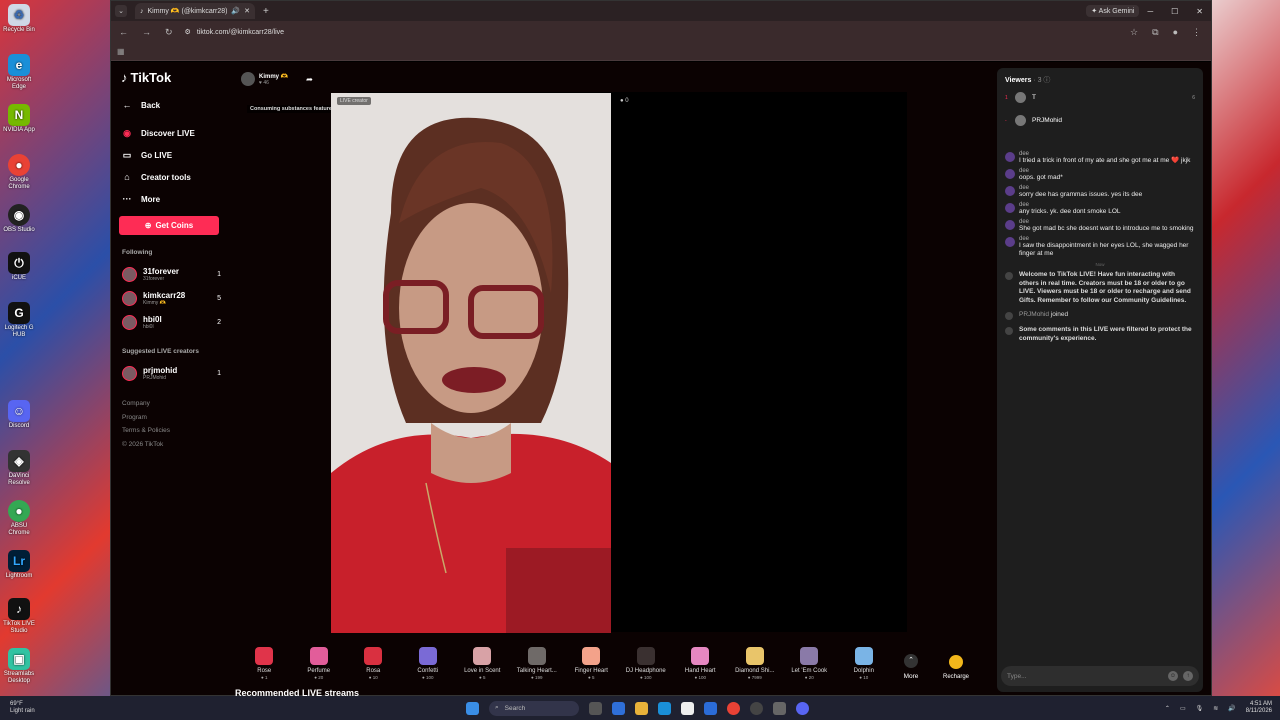 This screenshot has width=1280, height=720. What do you see at coordinates (1173, 676) in the screenshot?
I see `emoji-icon: ☺` at bounding box center [1173, 676].